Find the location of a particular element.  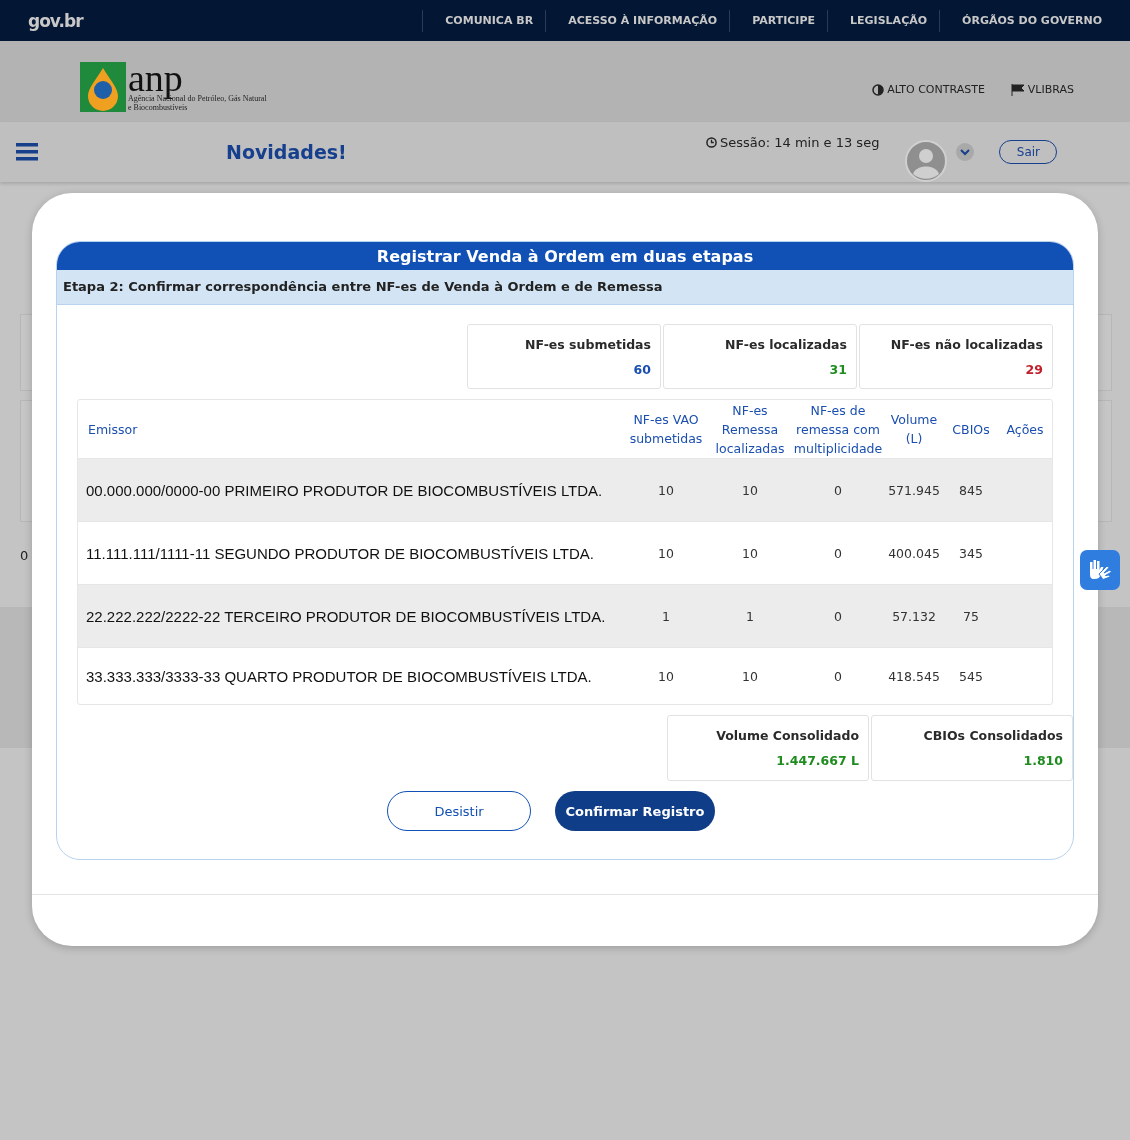

total-label: Volume Consolidado is located at coordinates (787, 735).